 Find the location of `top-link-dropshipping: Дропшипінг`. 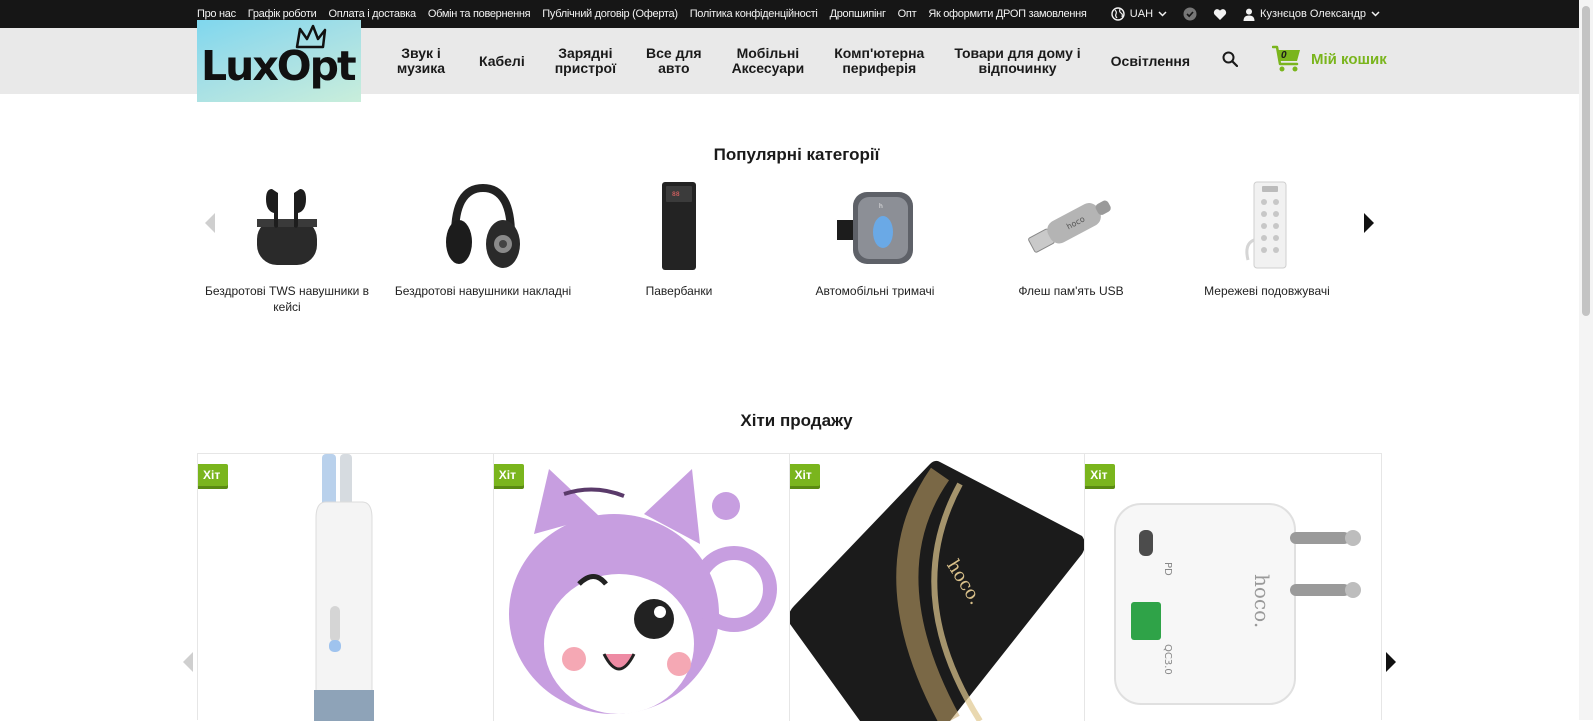

top-link-dropshipping: Дропшипінг is located at coordinates (858, 14).